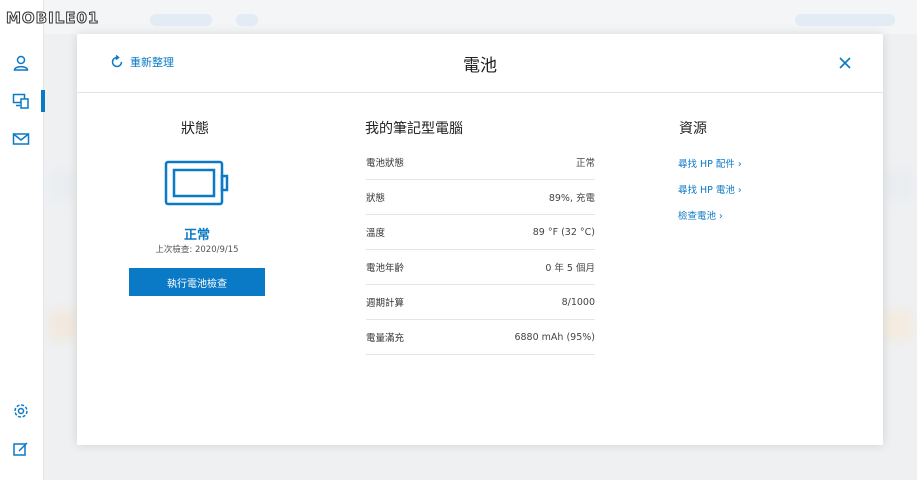 This screenshot has height=480, width=917. Describe the element at coordinates (43, 101) in the screenshot. I see `active-indicator` at that location.